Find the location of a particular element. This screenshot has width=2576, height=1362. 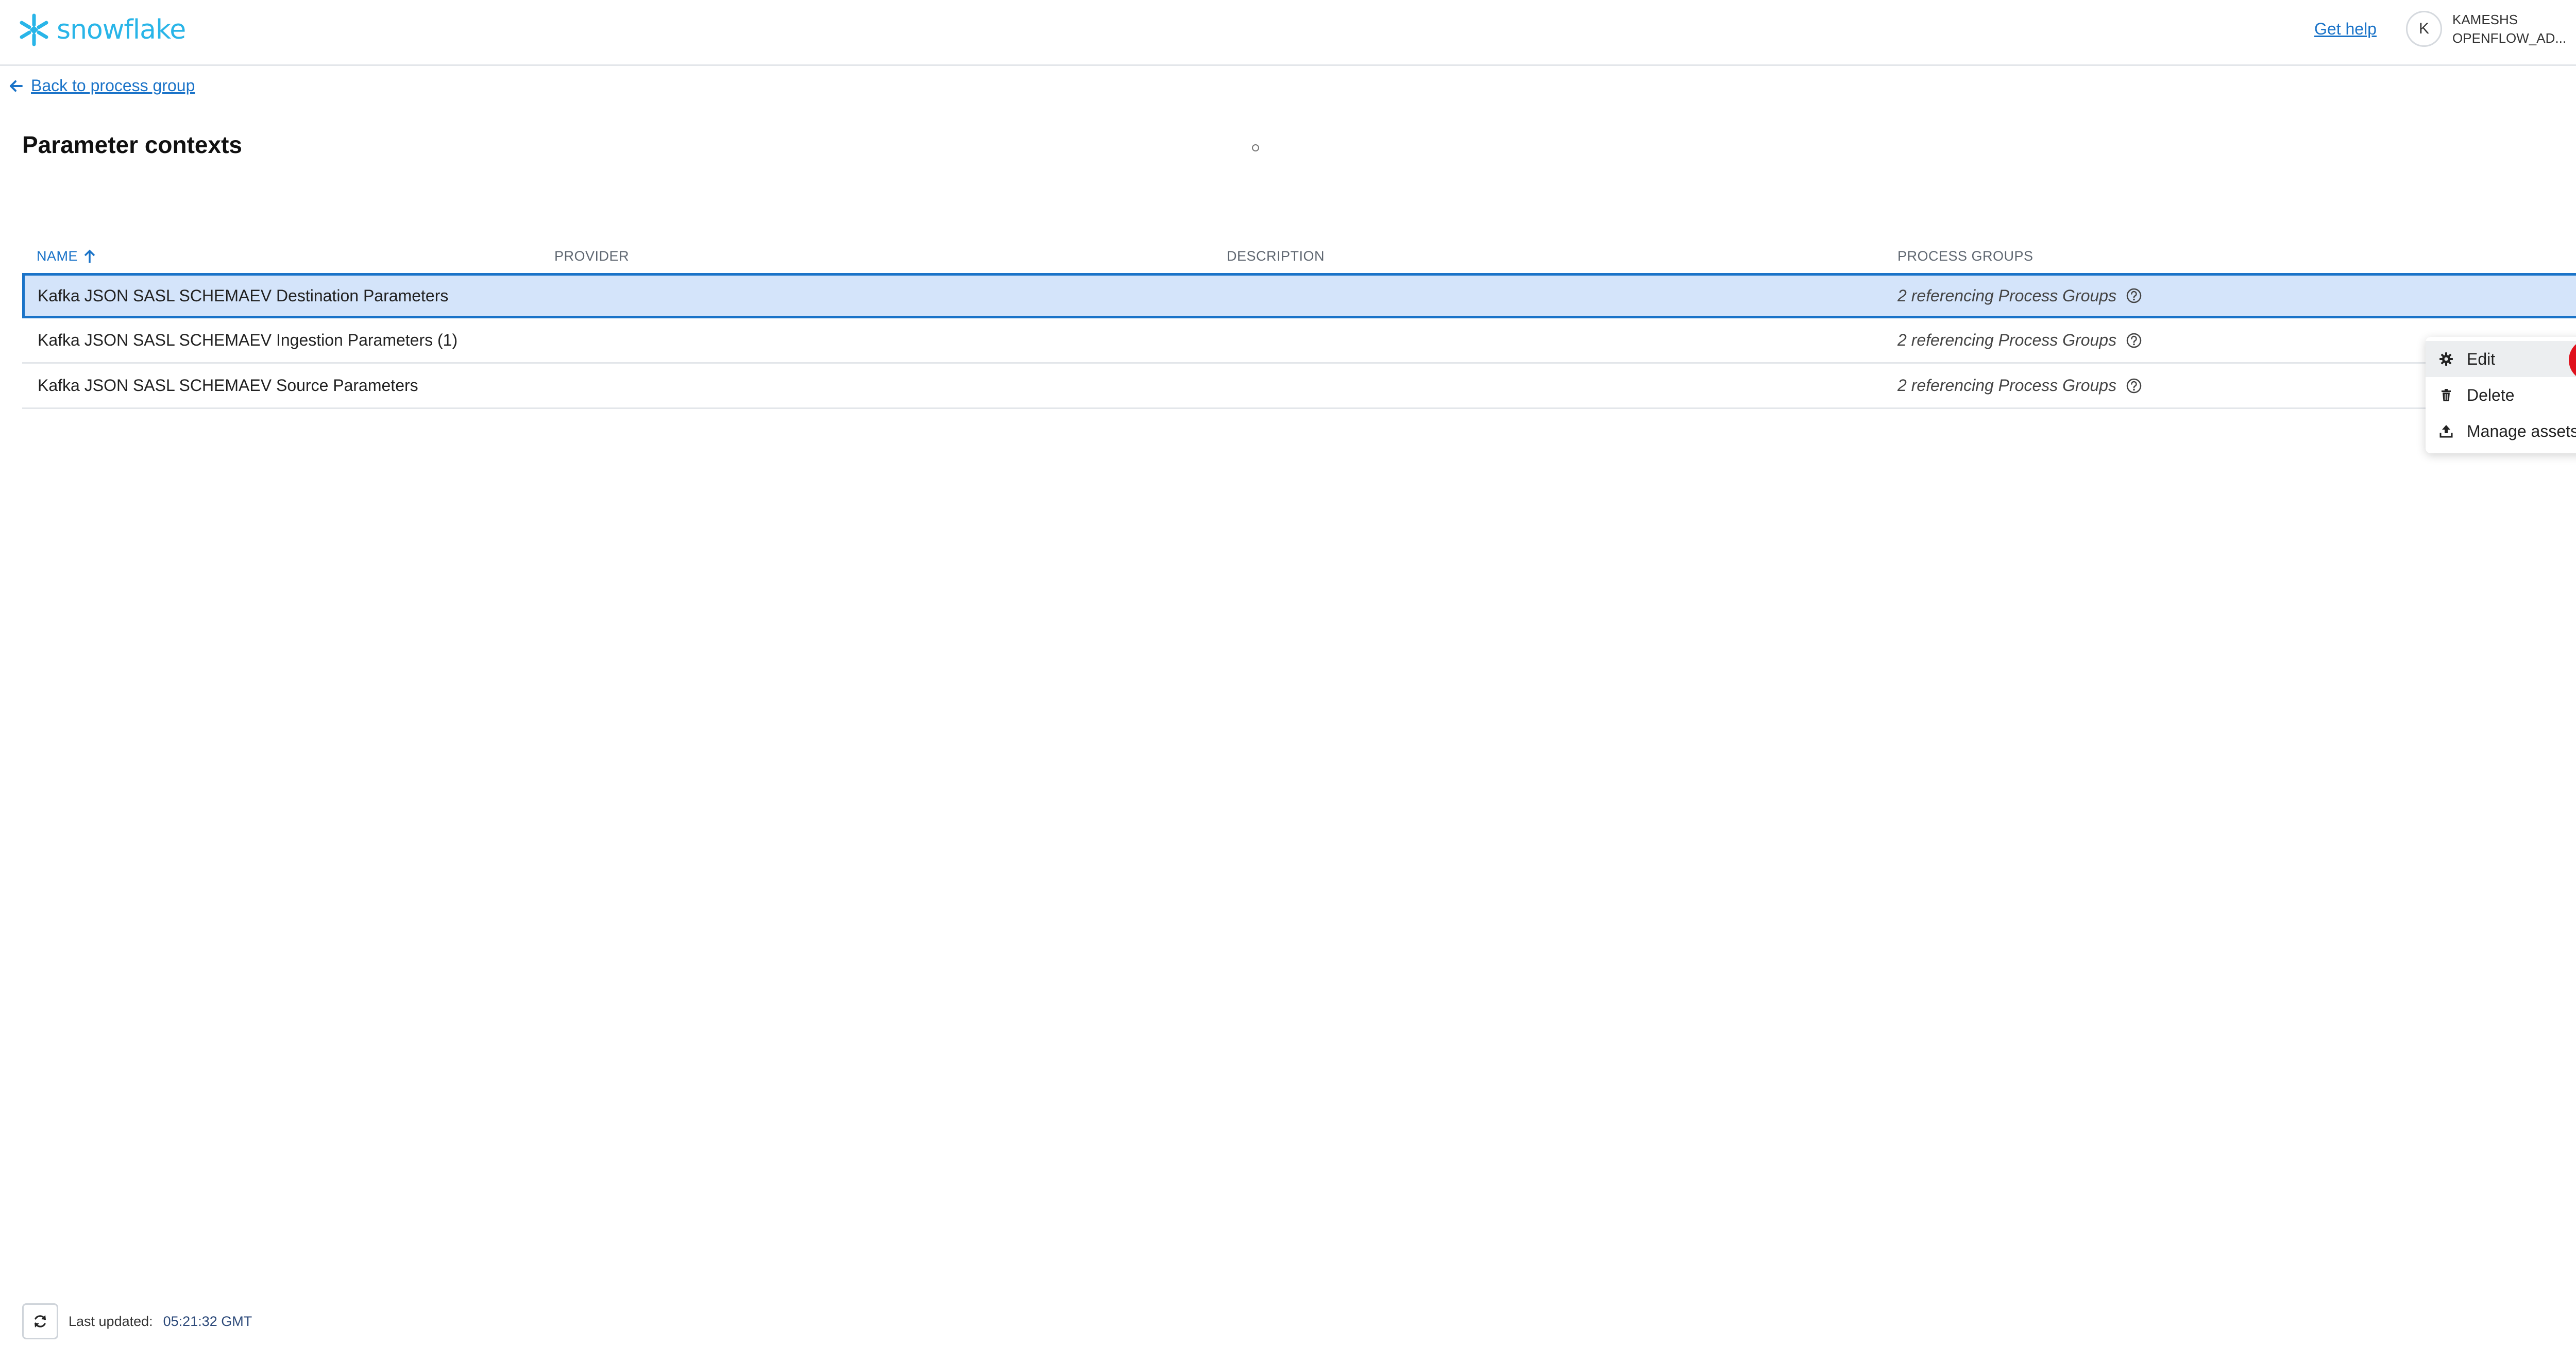

page-title: Parameter contexts is located at coordinates (132, 144).